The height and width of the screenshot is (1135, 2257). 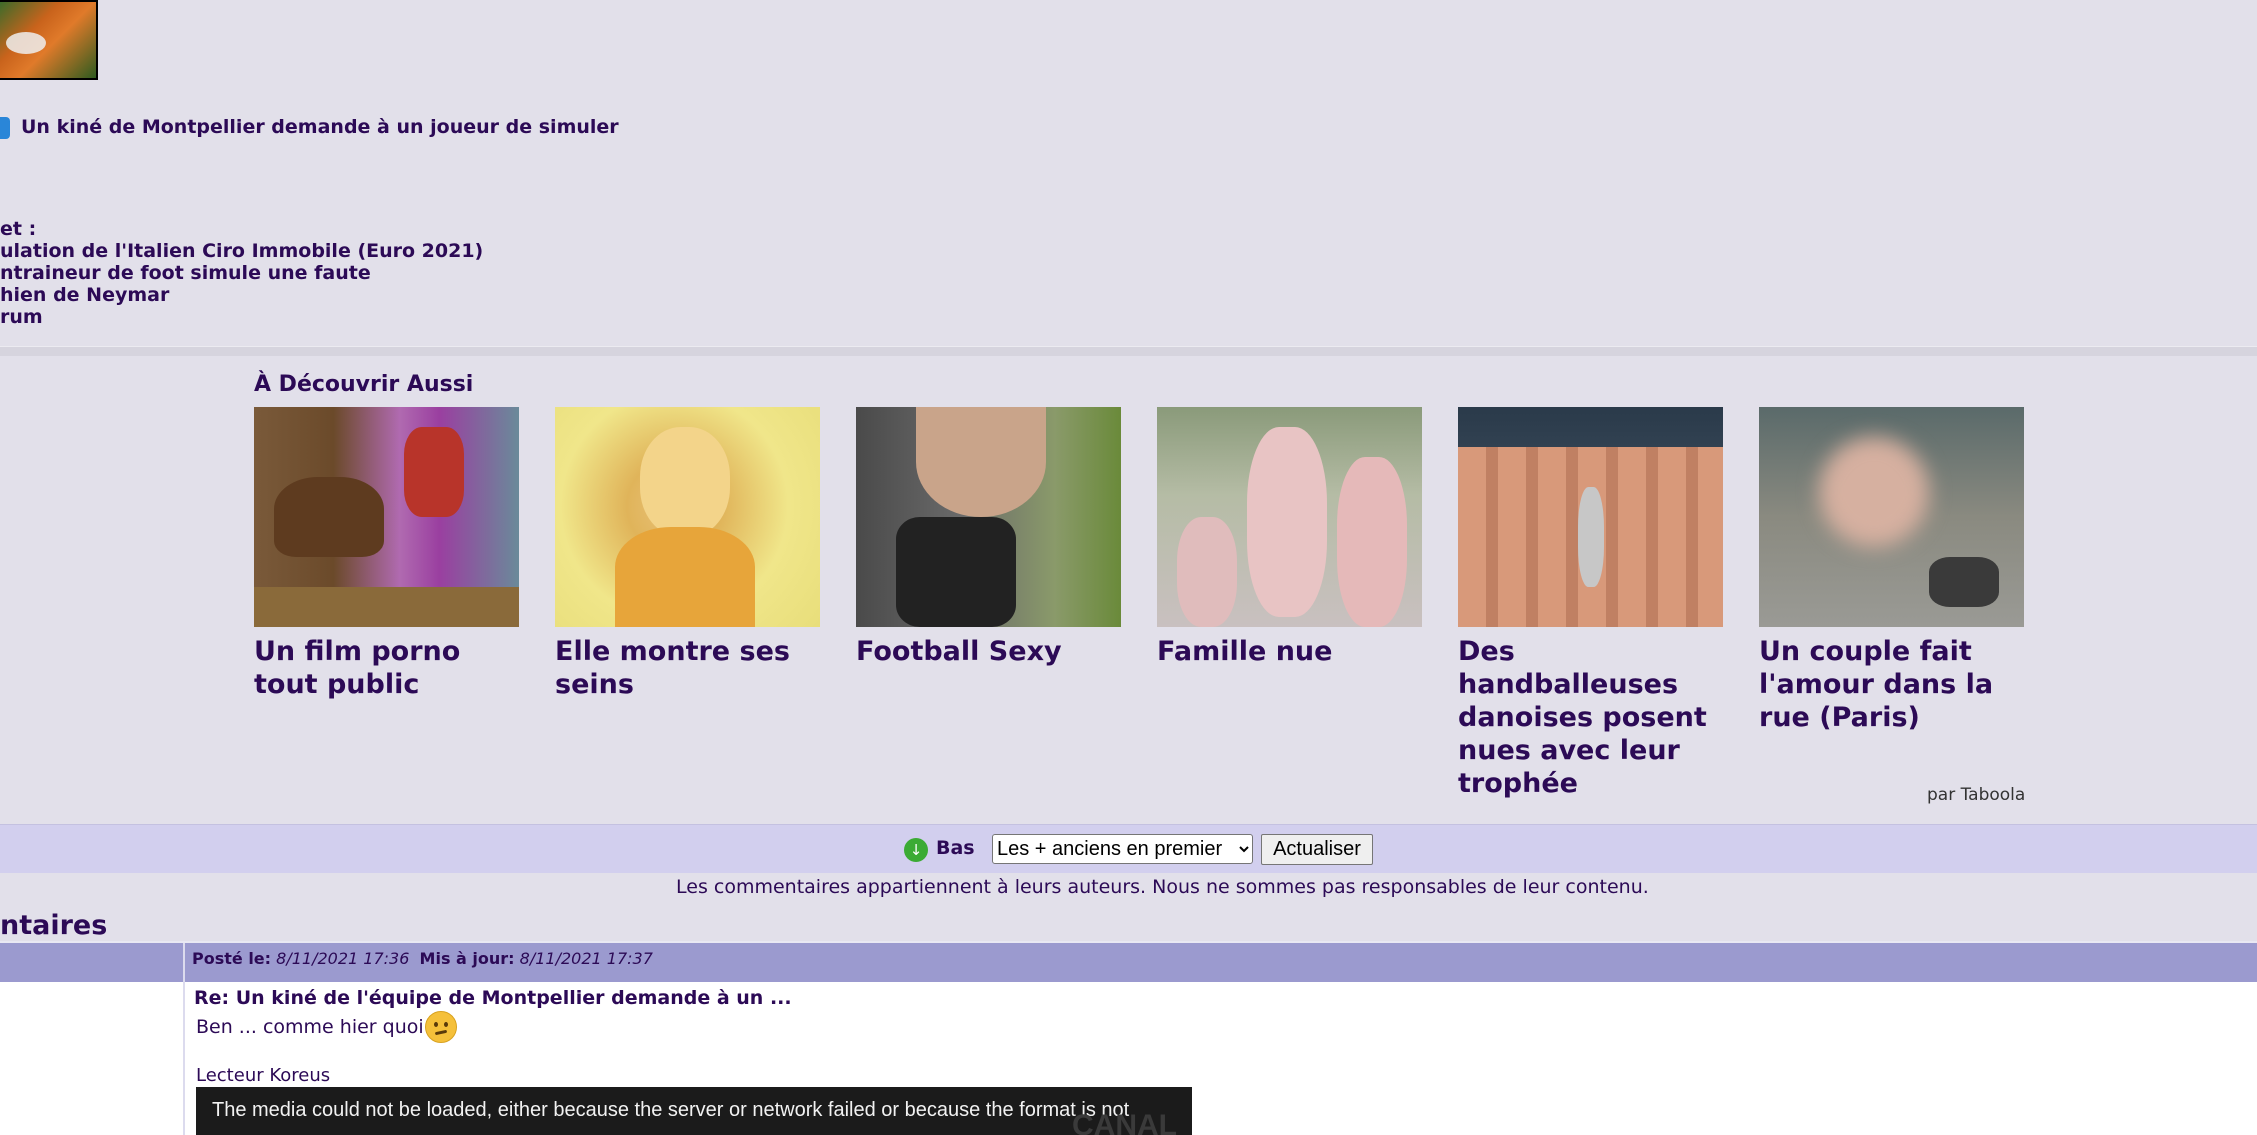 I want to click on related-label: et :, so click(x=18, y=229).